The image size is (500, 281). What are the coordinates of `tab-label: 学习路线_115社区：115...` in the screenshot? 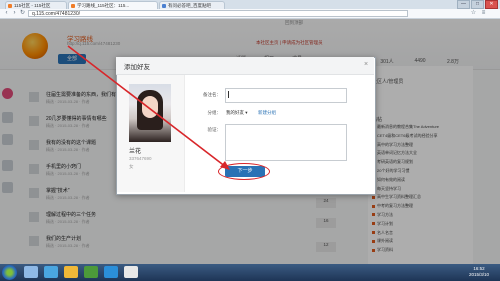 It's located at (103, 5).